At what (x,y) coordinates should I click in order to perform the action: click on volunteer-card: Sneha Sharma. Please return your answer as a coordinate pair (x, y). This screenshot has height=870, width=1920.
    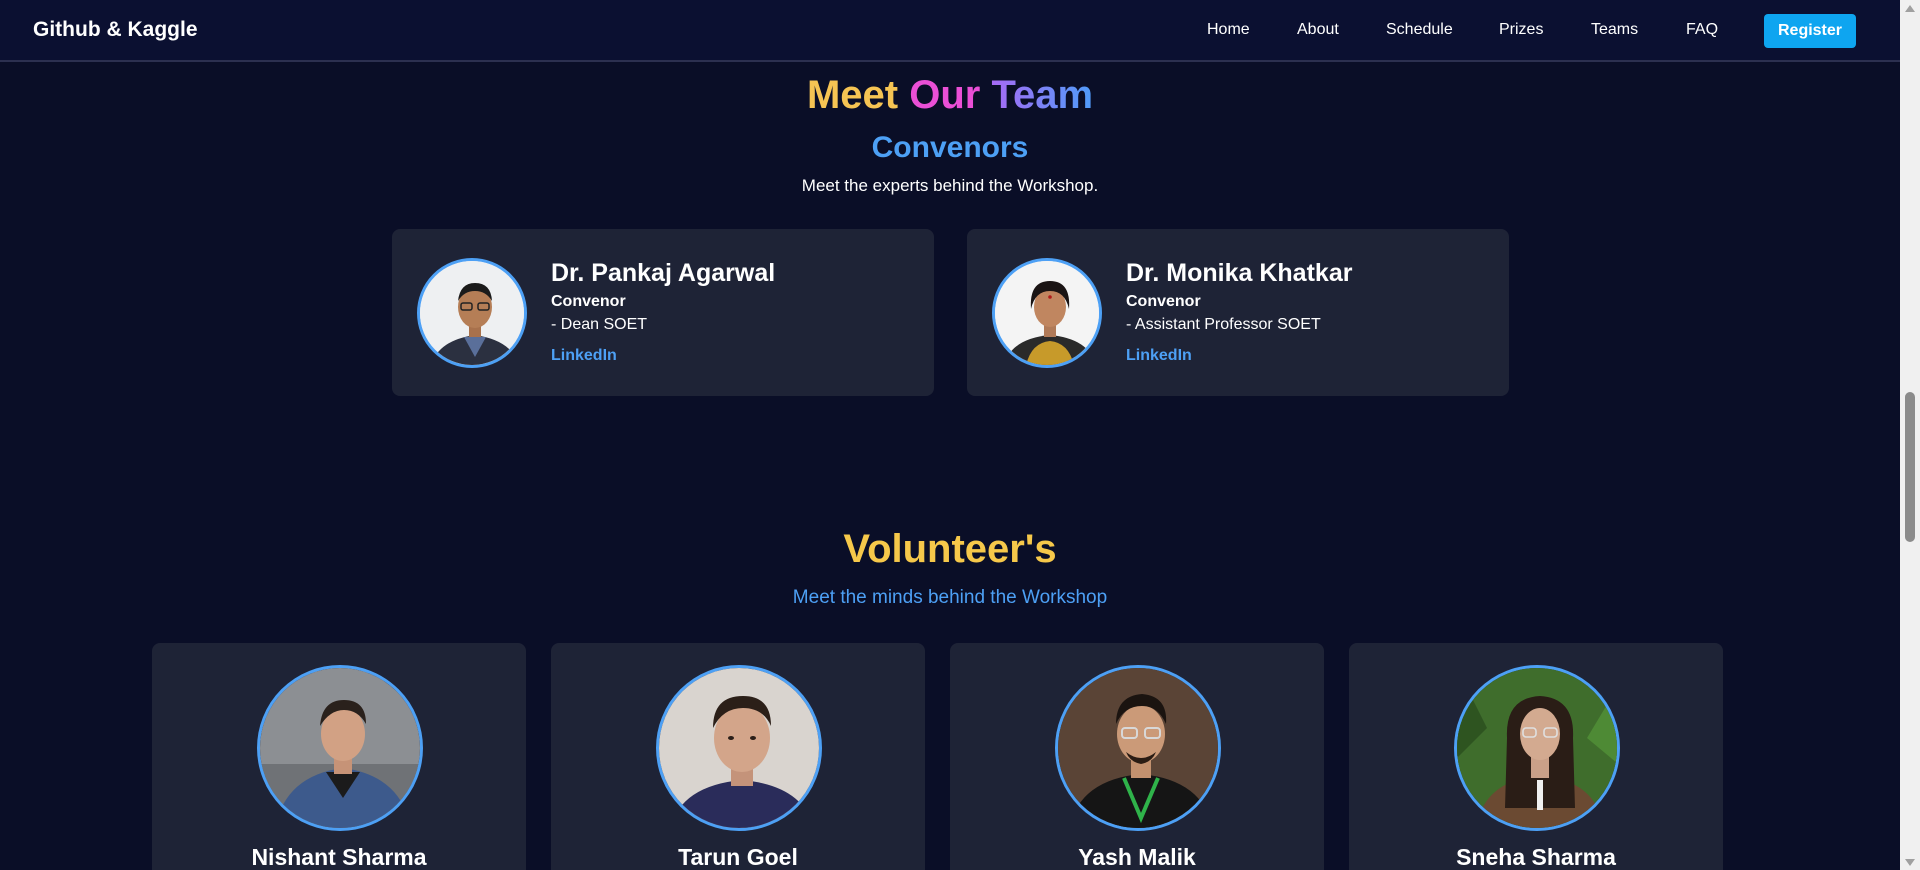
    Looking at the image, I should click on (1536, 756).